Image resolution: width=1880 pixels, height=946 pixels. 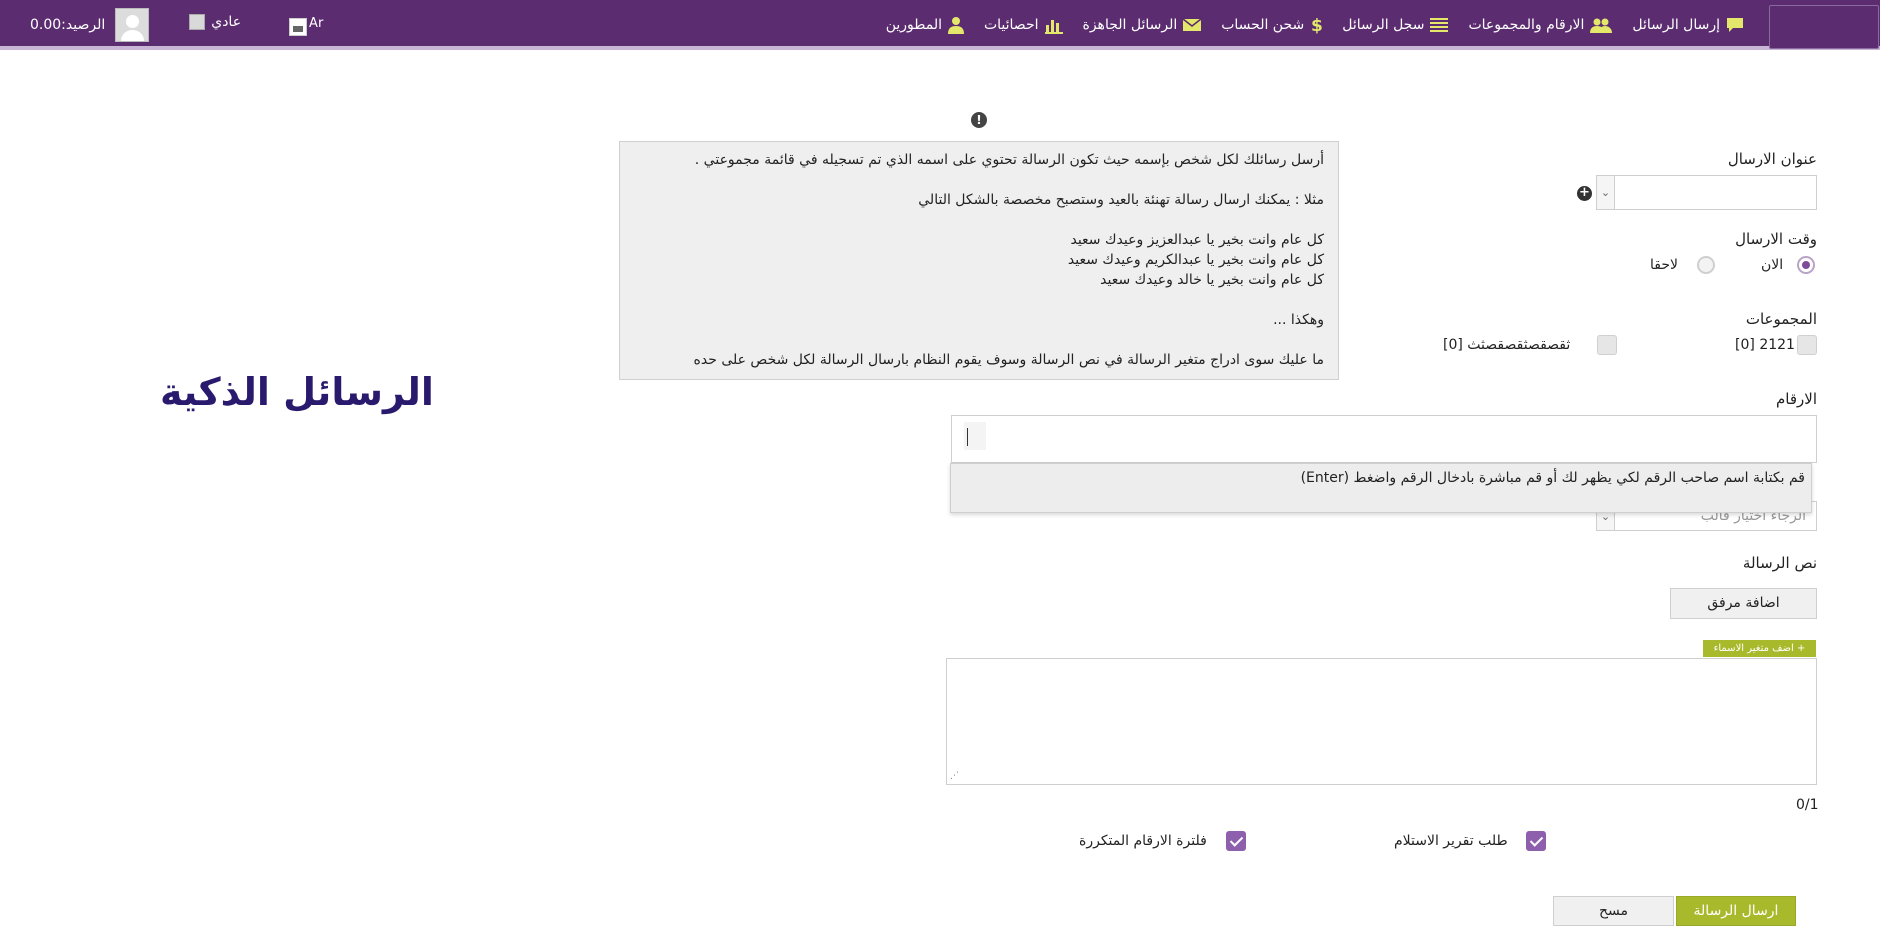 What do you see at coordinates (1781, 319) in the screenshot?
I see `groups-label: المجموعات` at bounding box center [1781, 319].